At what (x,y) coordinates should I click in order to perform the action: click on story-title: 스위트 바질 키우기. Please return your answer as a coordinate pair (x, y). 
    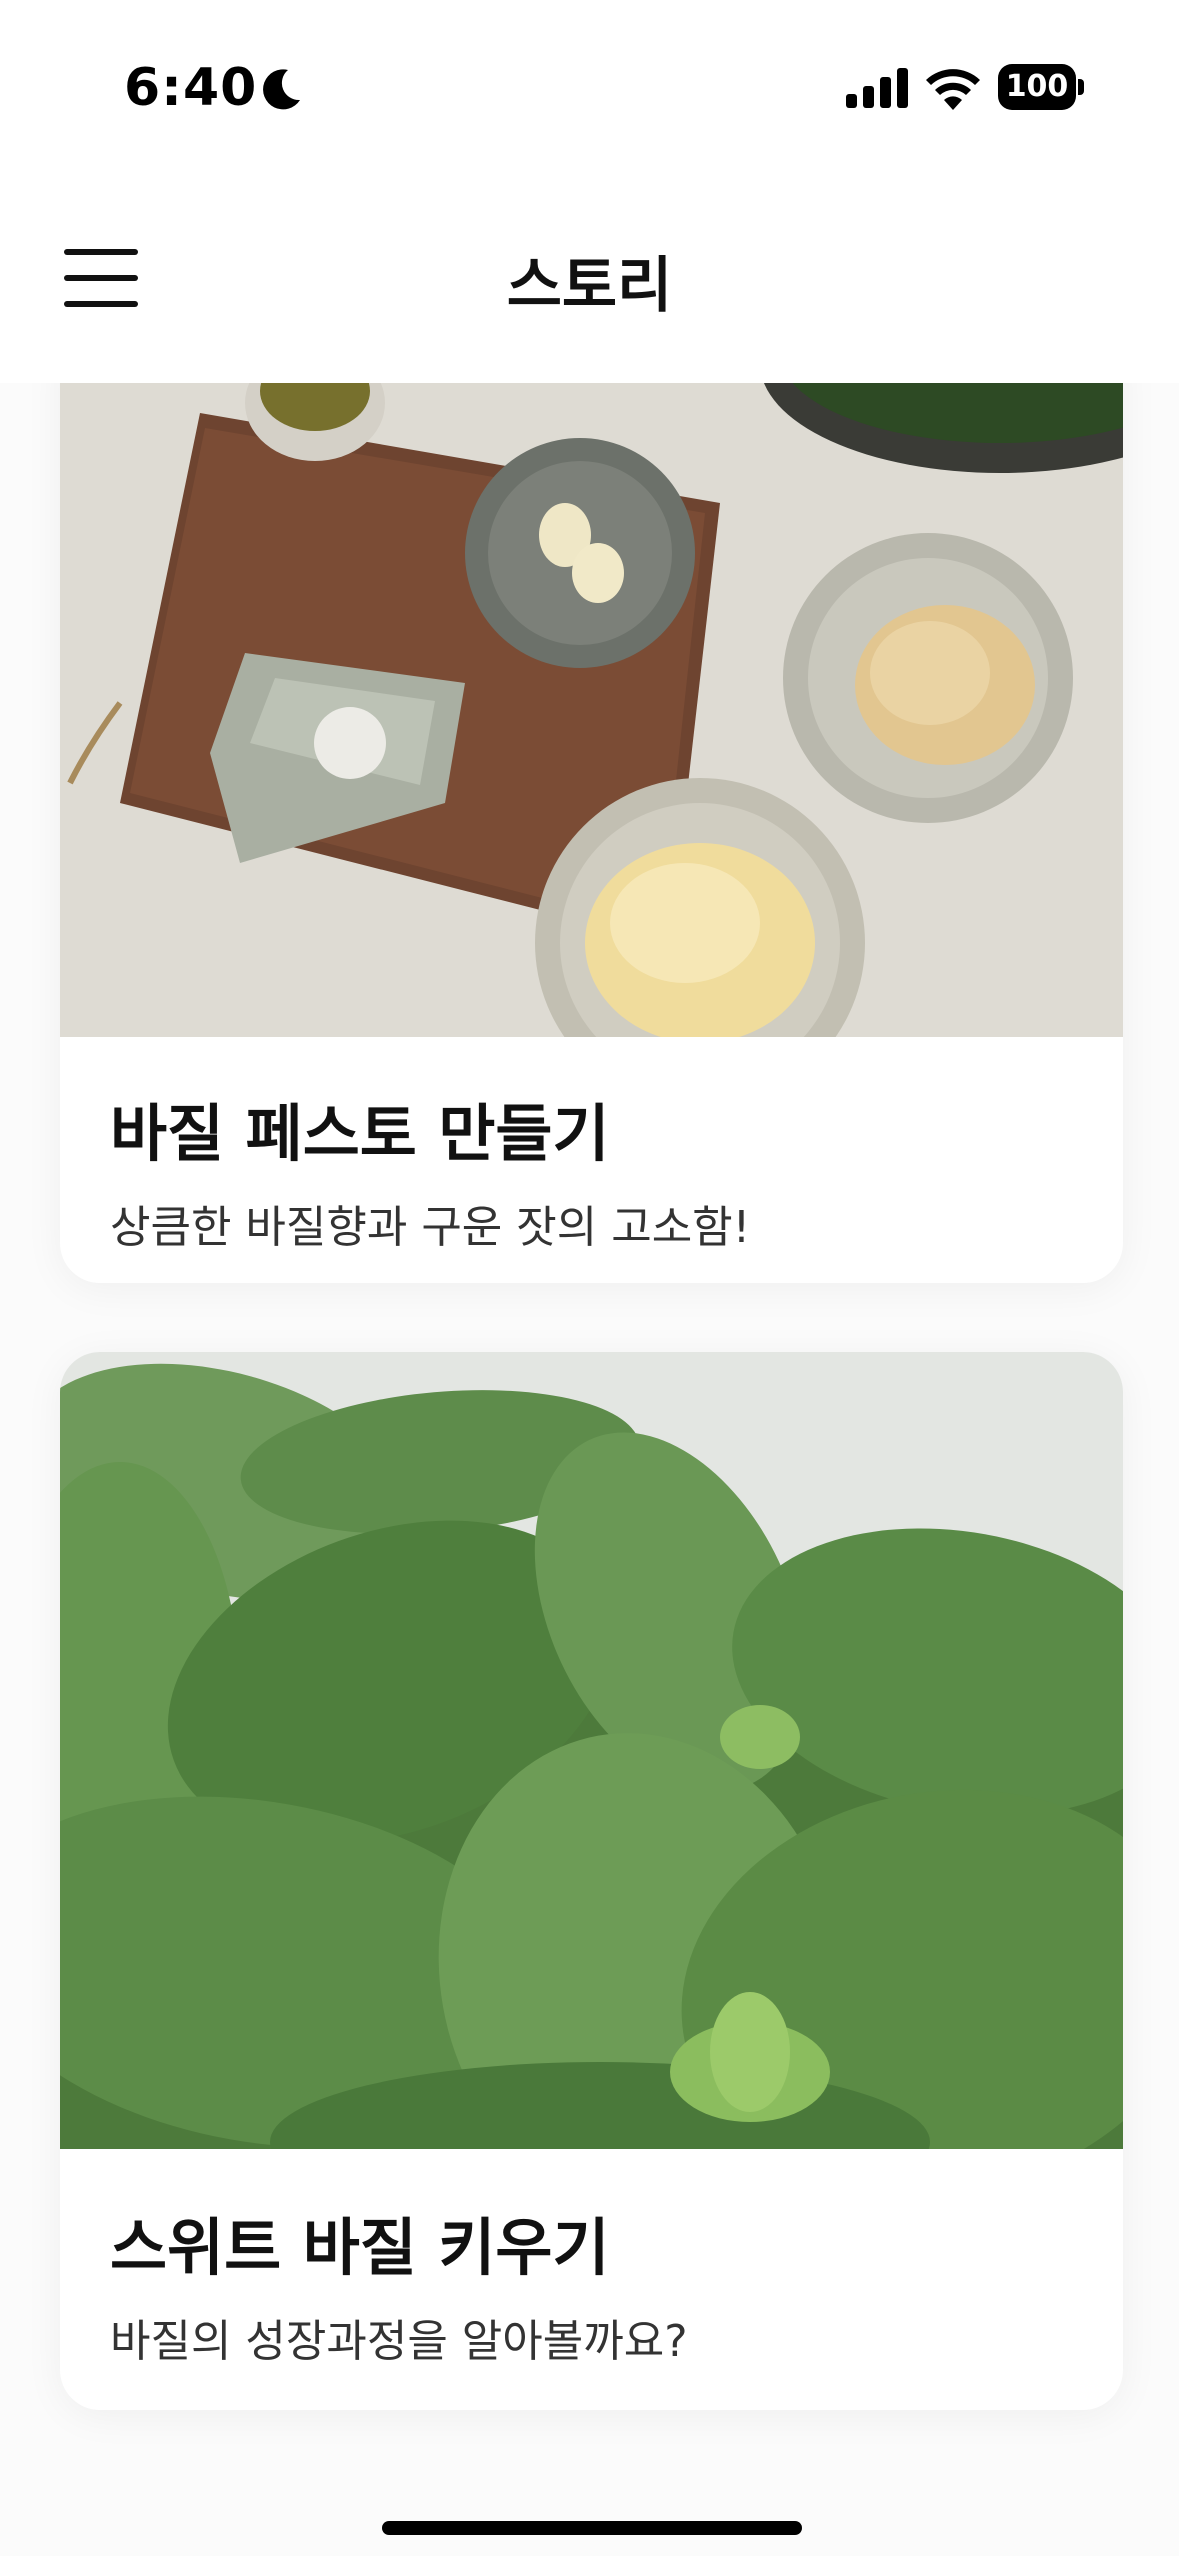
    Looking at the image, I should click on (360, 2247).